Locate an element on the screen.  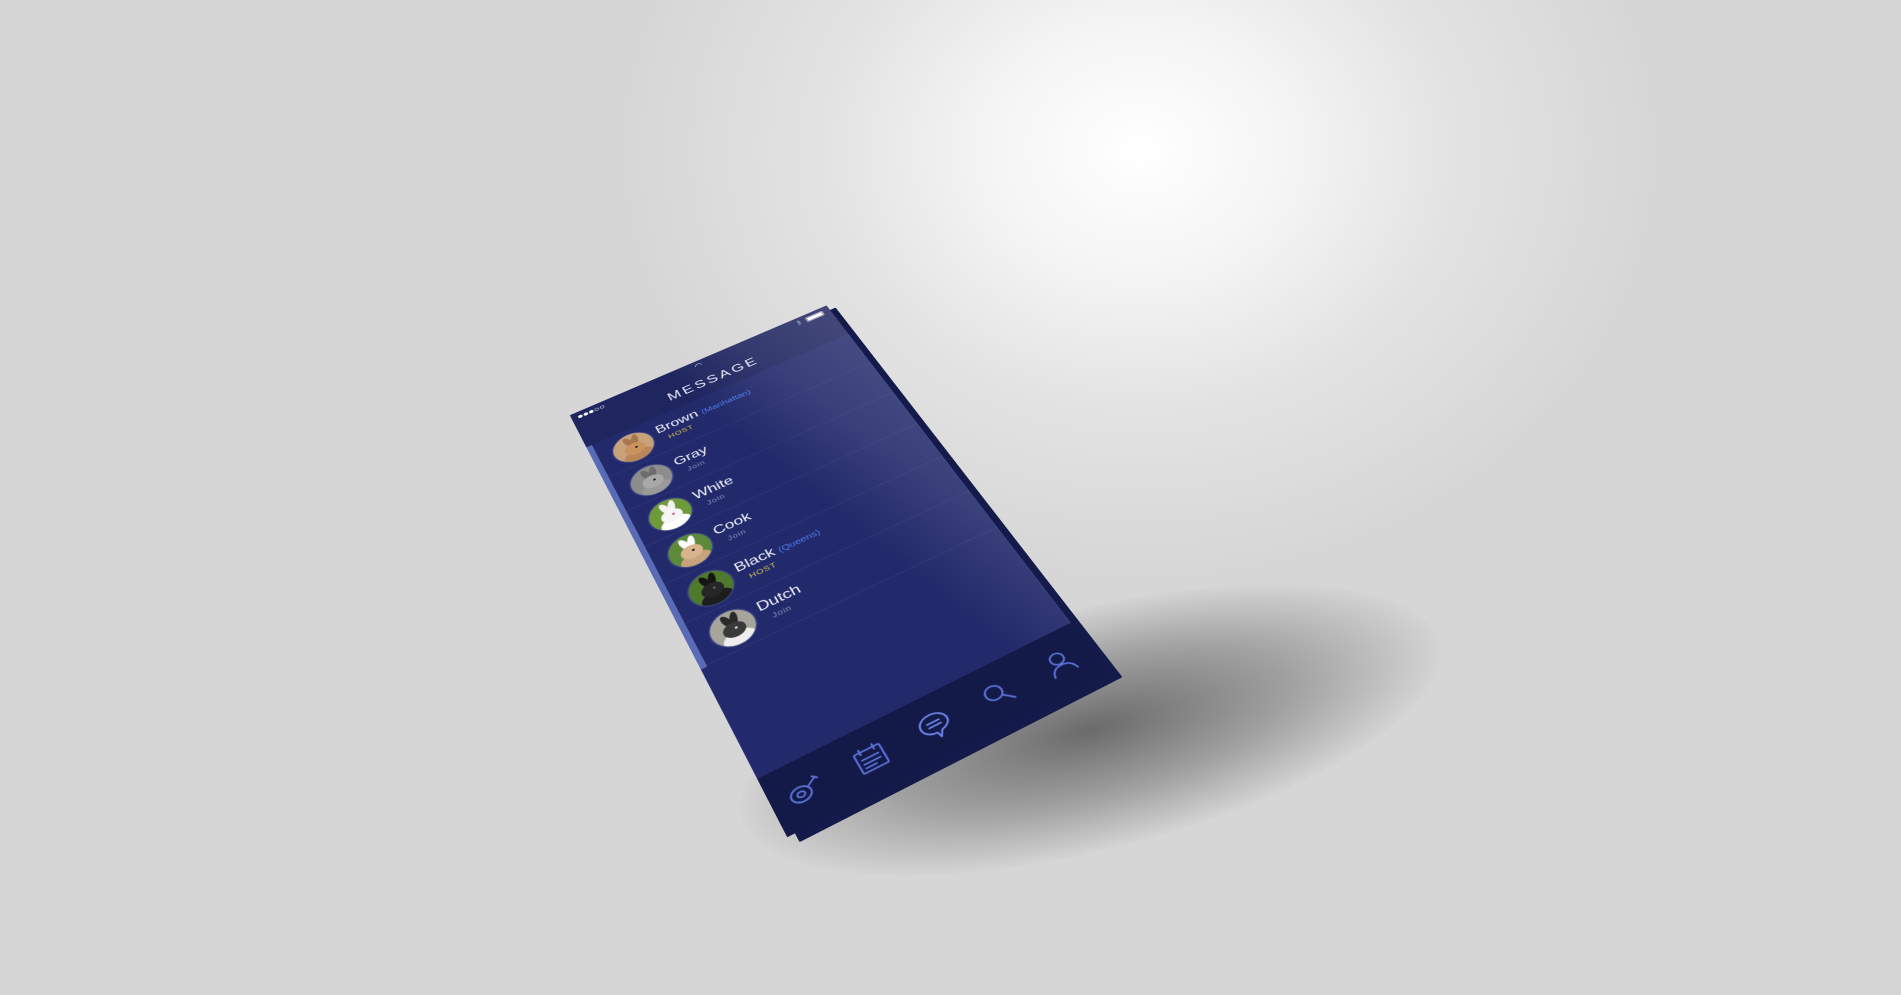
calendar-icon is located at coordinates (871, 758).